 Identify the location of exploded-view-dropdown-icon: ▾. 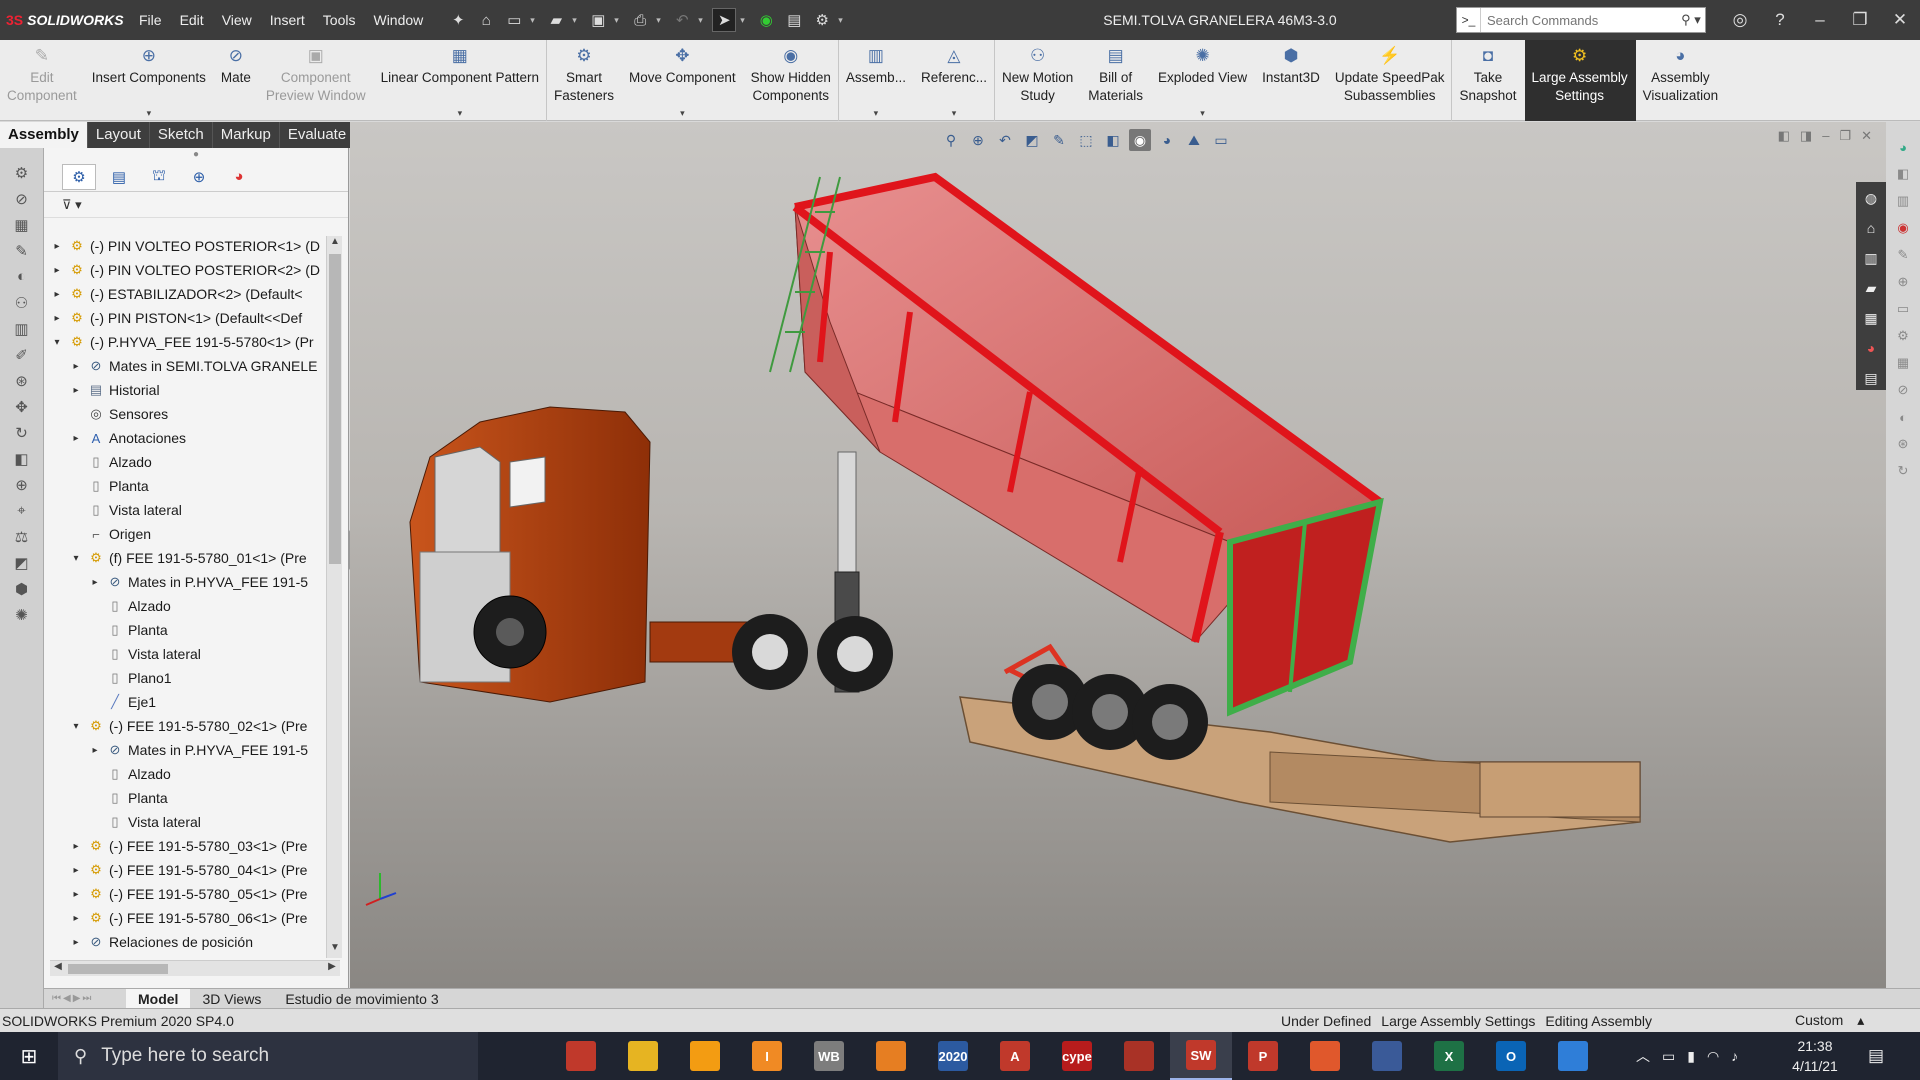
(1202, 113).